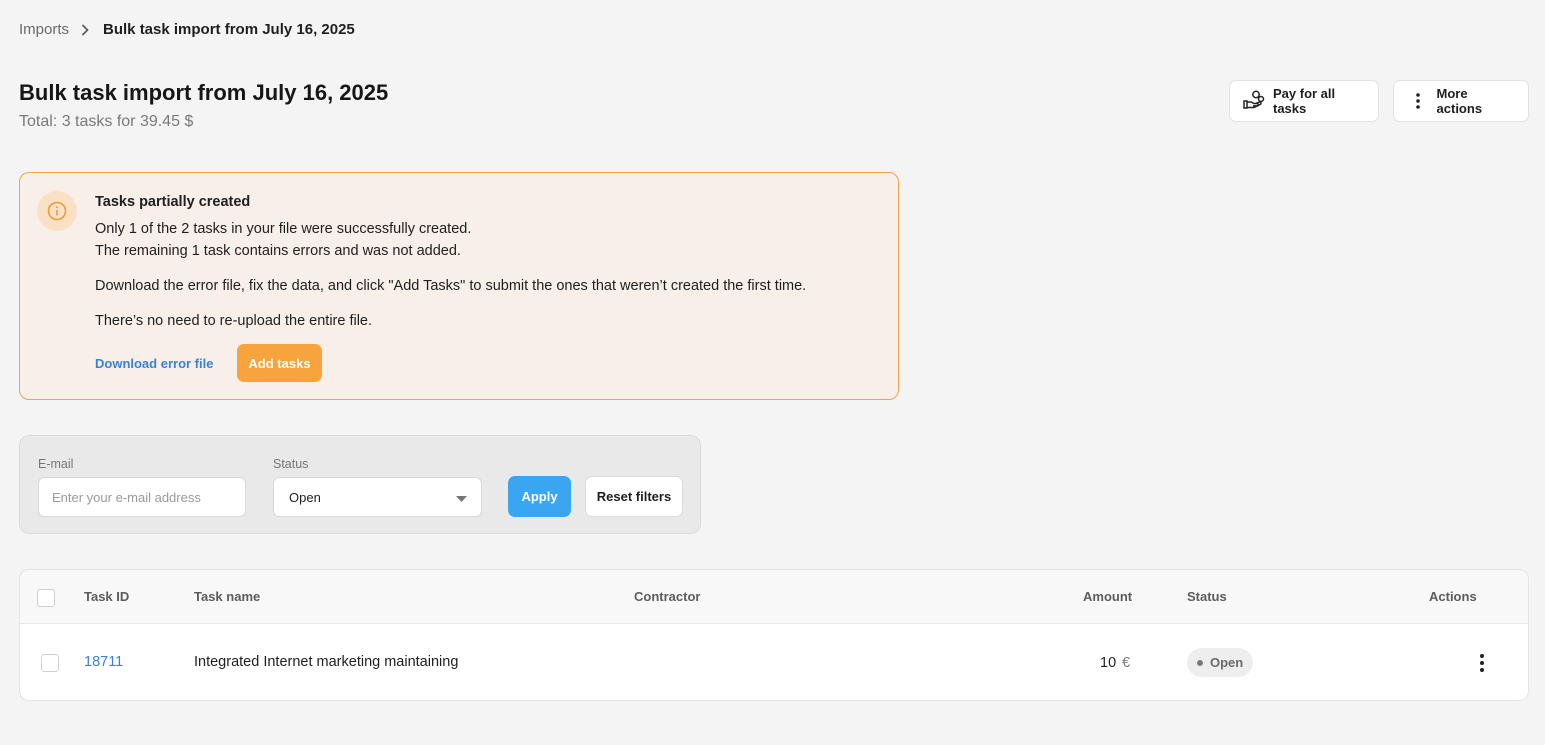 The width and height of the screenshot is (1545, 745). Describe the element at coordinates (539, 496) in the screenshot. I see `apply-button: Apply` at that location.